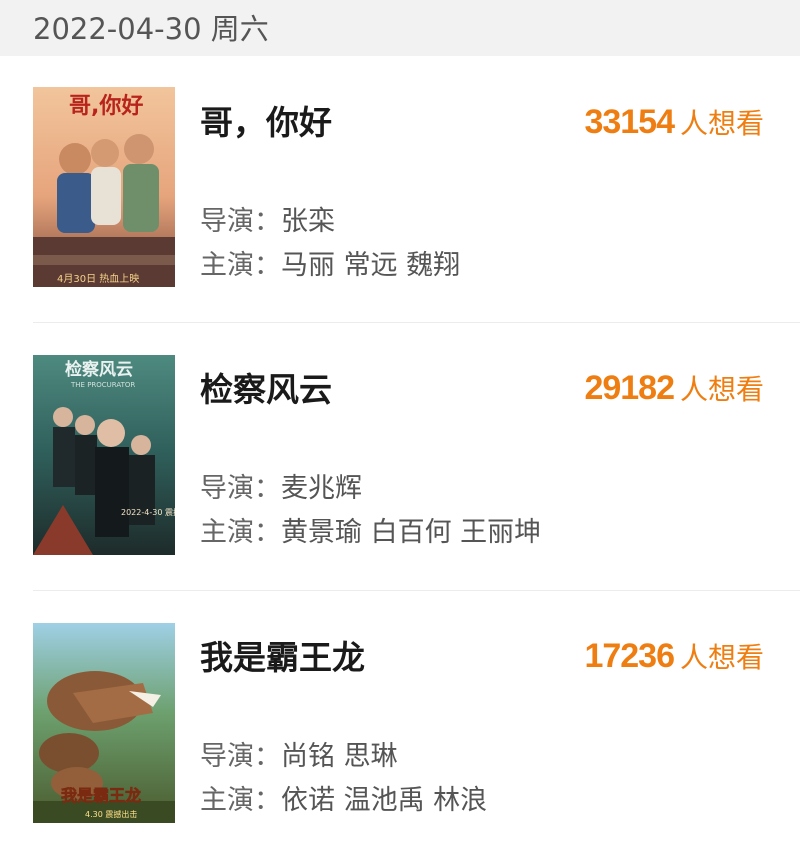 The width and height of the screenshot is (800, 859). Describe the element at coordinates (99, 369) in the screenshot. I see `poster-title: 检察风云` at that location.